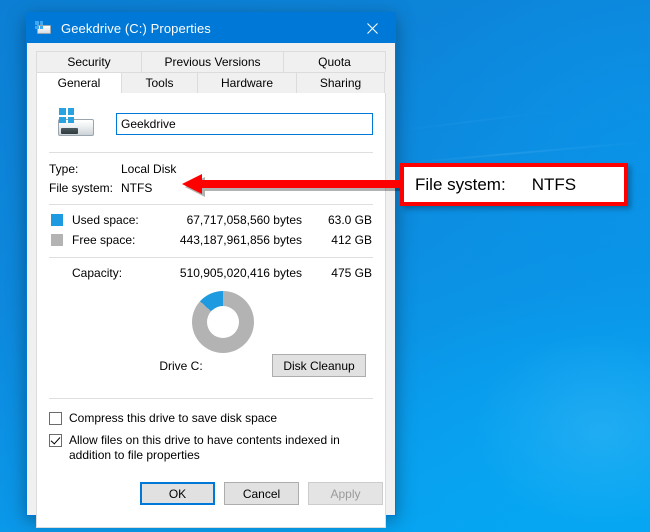 The image size is (650, 532). What do you see at coordinates (560, 430) in the screenshot?
I see `wallpaper-glow` at bounding box center [560, 430].